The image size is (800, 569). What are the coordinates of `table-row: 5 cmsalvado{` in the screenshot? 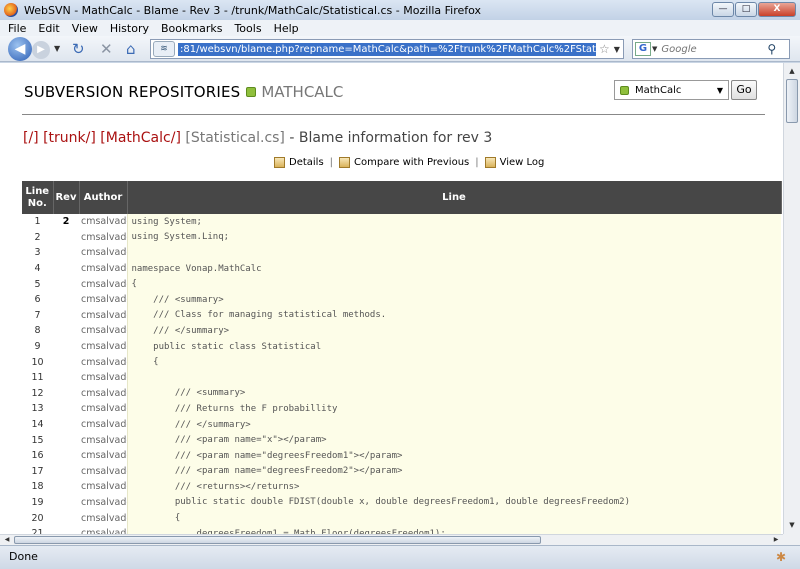 It's located at (401, 284).